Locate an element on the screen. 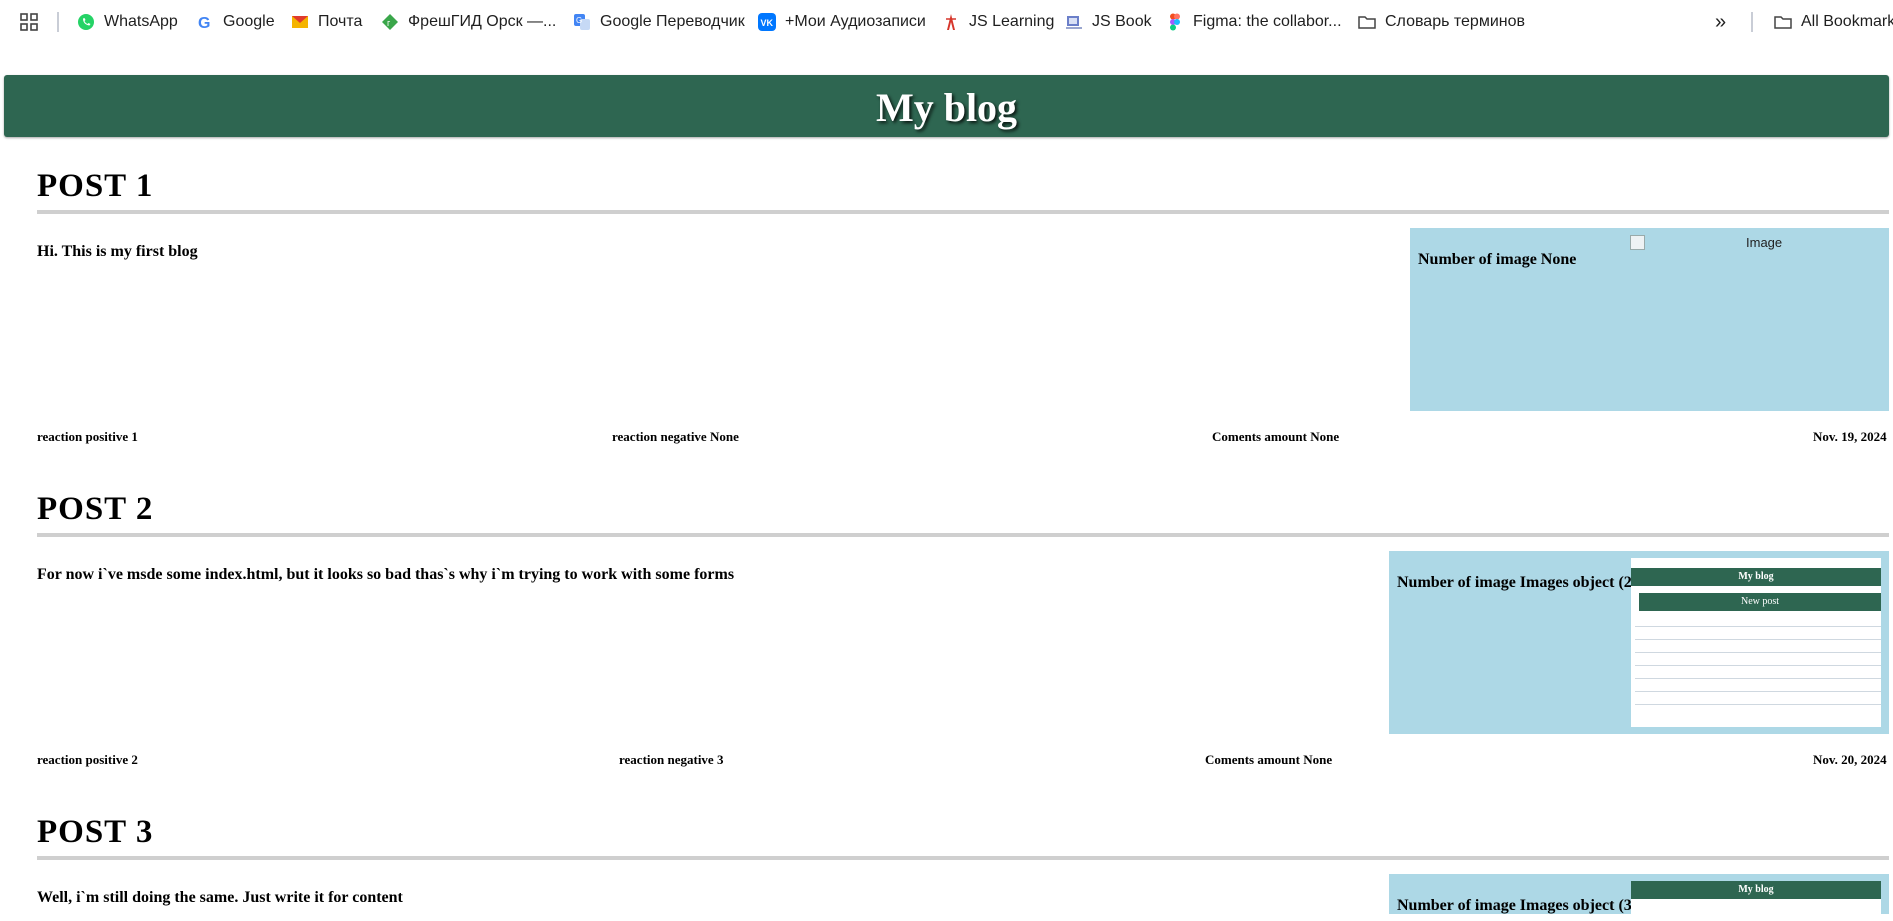  google-icon: G is located at coordinates (204, 23).